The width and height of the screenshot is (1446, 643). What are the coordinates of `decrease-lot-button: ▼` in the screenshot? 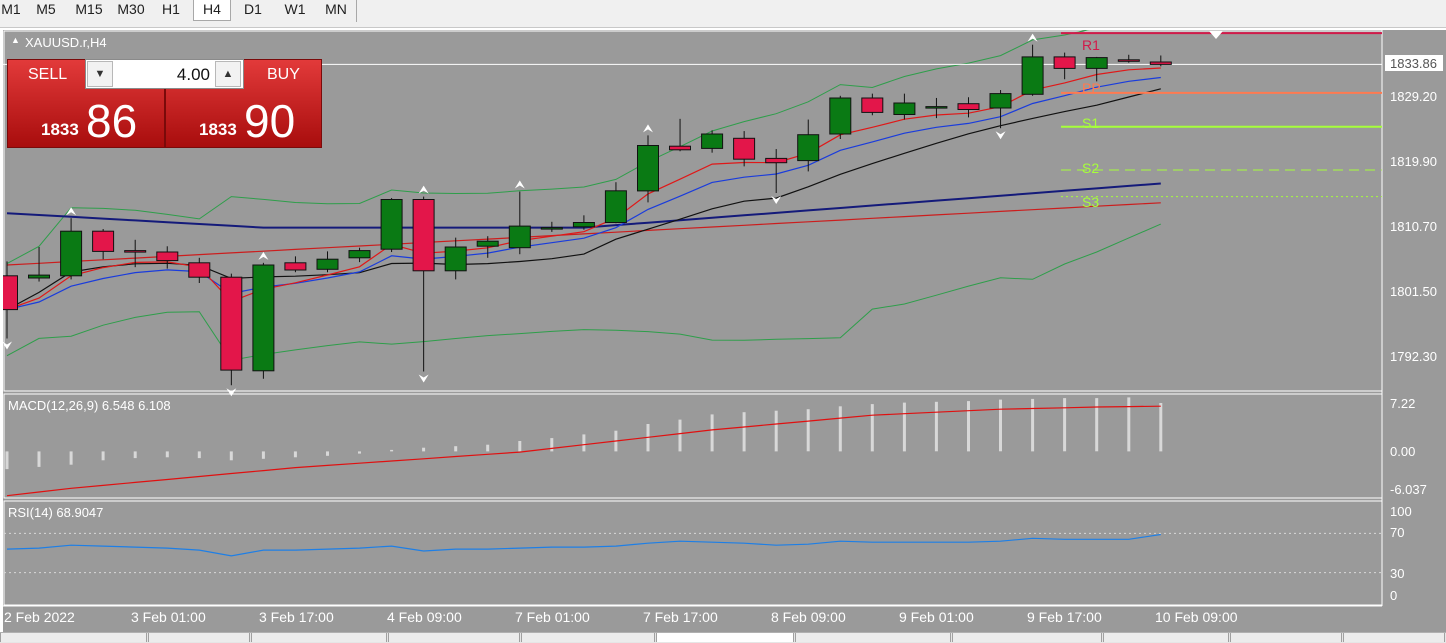 It's located at (100, 74).